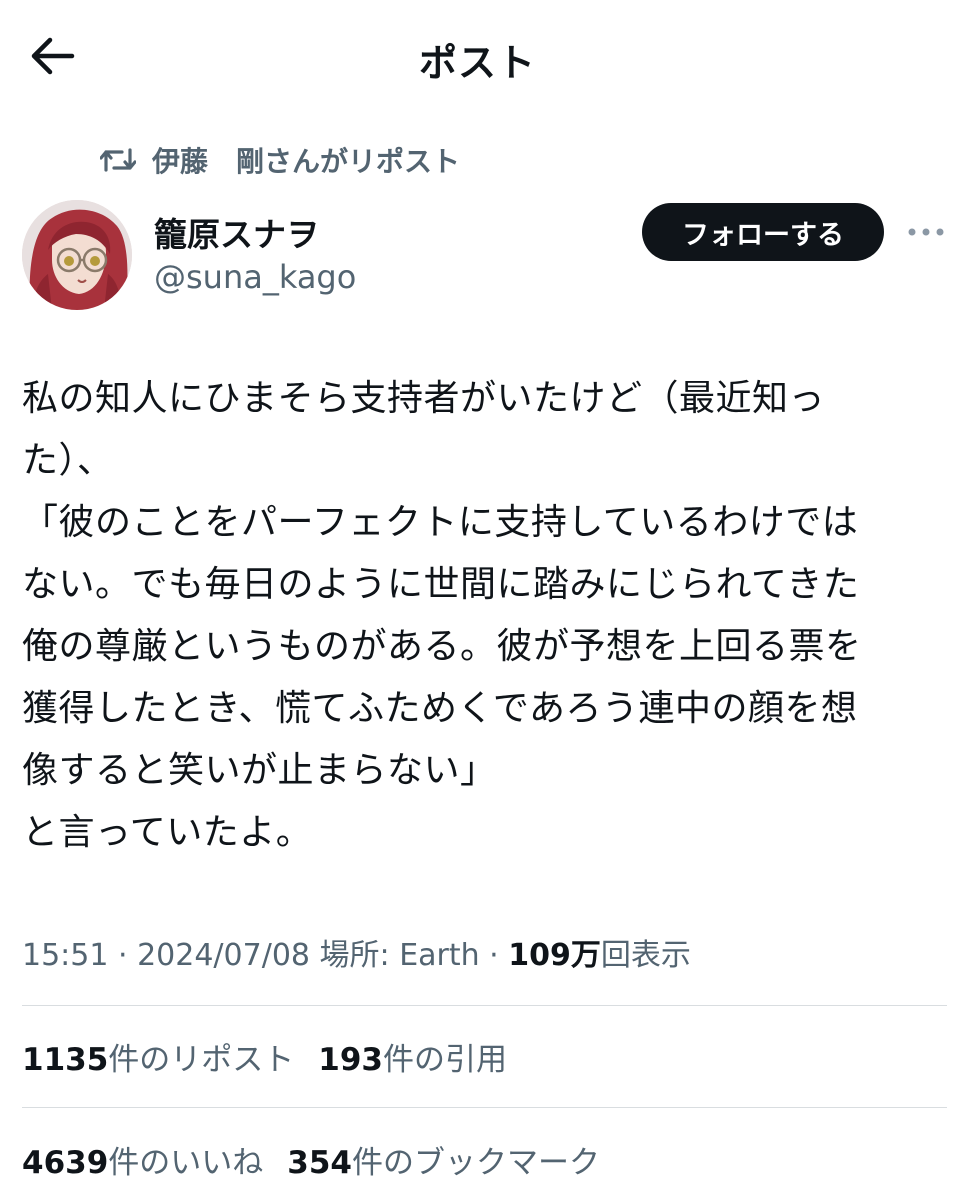 The image size is (955, 1200). I want to click on more-options-button, so click(926, 232).